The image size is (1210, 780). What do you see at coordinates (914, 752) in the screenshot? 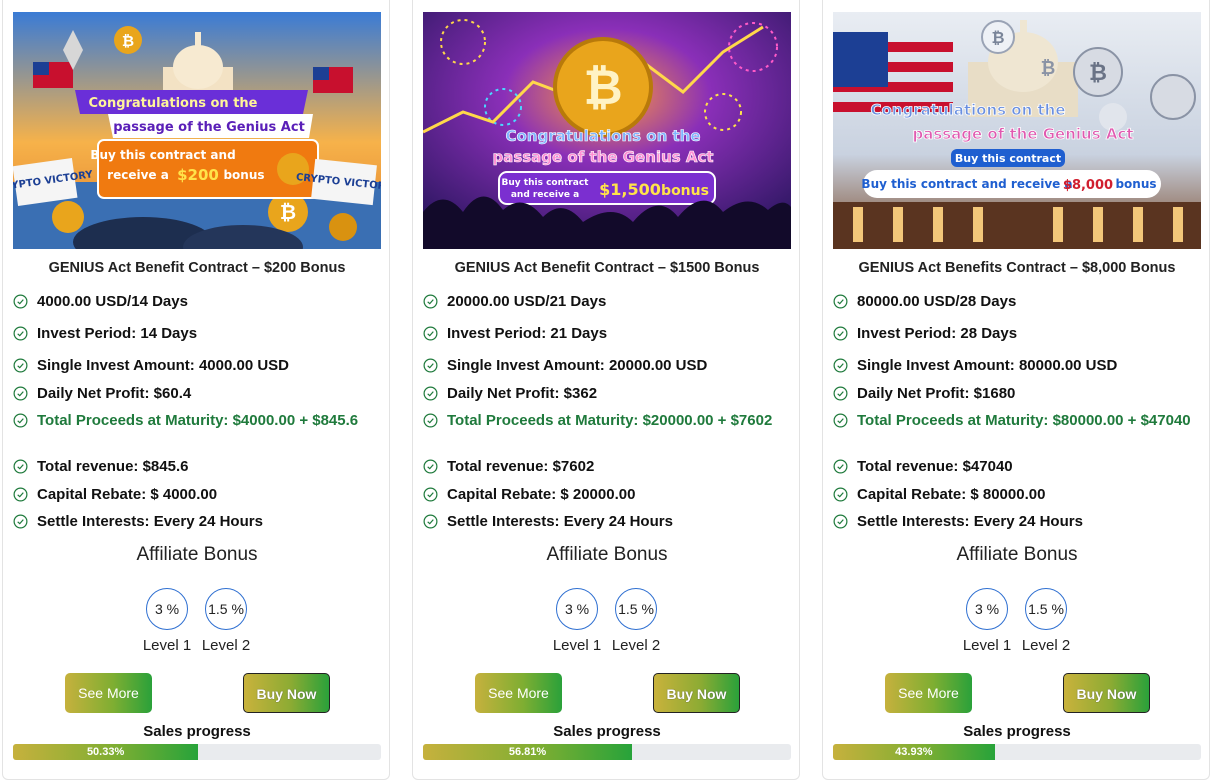
I see `sales-progress-fill: 43.93%` at bounding box center [914, 752].